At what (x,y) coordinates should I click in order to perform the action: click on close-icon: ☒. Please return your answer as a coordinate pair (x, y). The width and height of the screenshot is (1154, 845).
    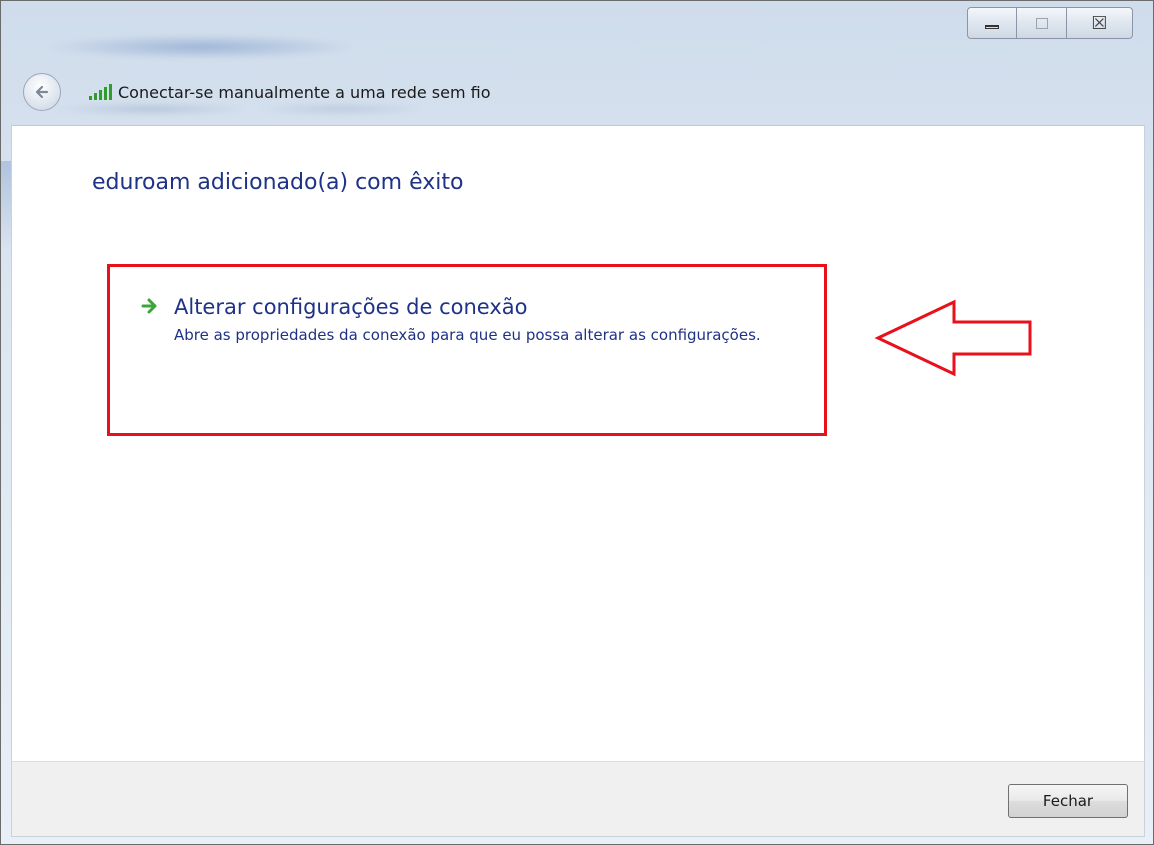
    Looking at the image, I should click on (1099, 23).